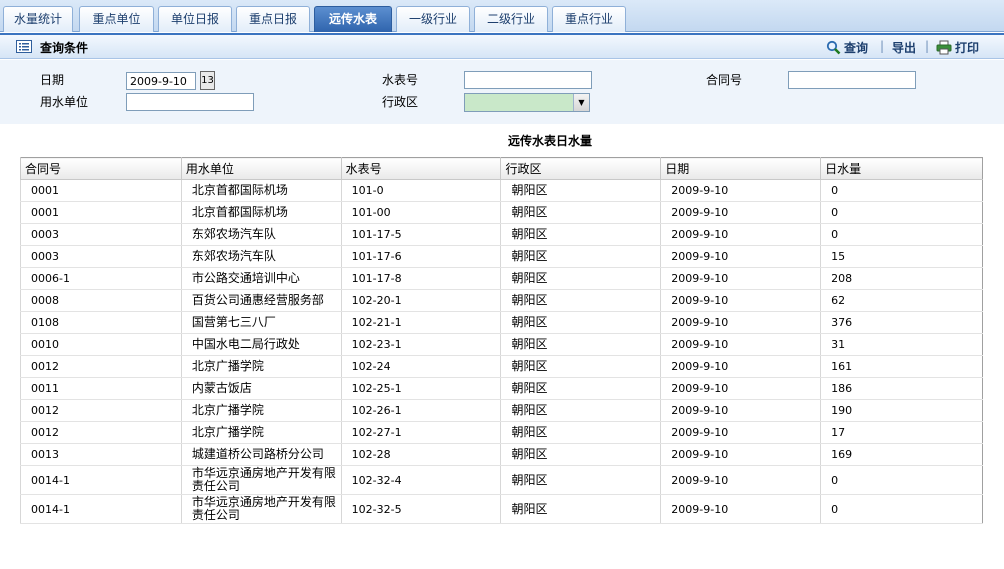 Image resolution: width=1004 pixels, height=569 pixels. Describe the element at coordinates (101, 344) in the screenshot. I see `cell-contract: 0010` at that location.